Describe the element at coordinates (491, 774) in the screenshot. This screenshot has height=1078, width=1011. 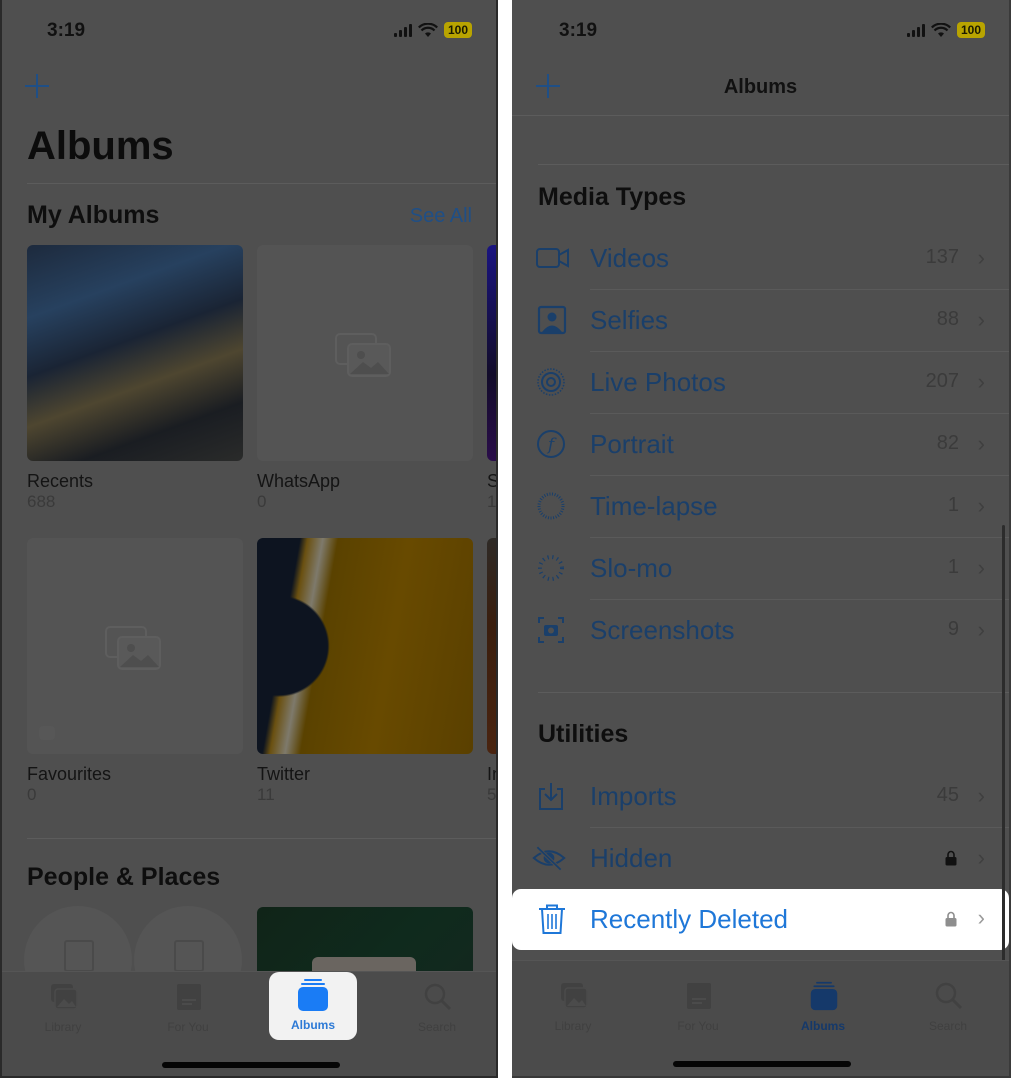
I see `album-name: In` at that location.